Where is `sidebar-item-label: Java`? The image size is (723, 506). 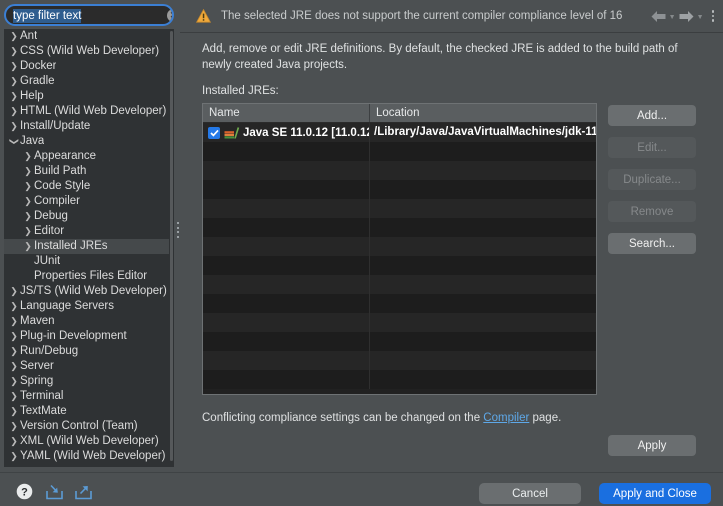
sidebar-item-label: Java is located at coordinates (32, 141).